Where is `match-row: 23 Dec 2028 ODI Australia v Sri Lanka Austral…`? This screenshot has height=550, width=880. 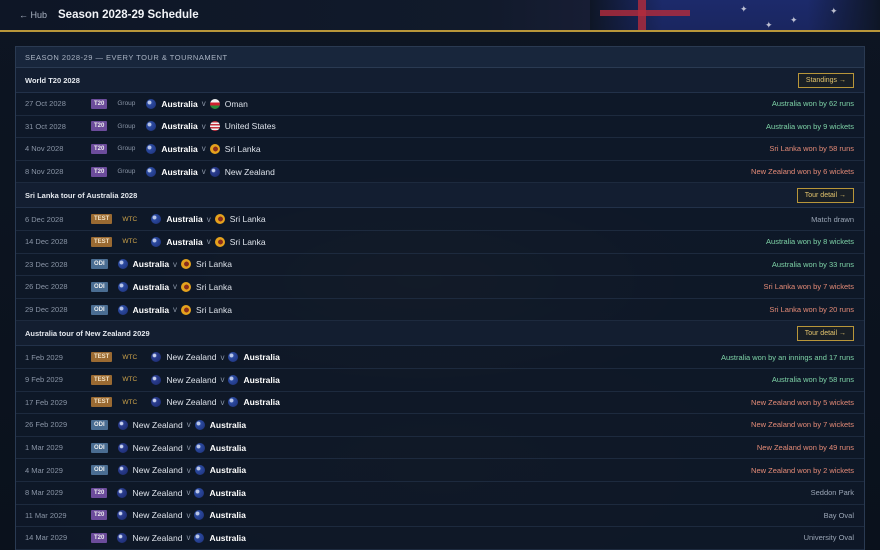 match-row: 23 Dec 2028 ODI Australia v Sri Lanka Austral… is located at coordinates (440, 265).